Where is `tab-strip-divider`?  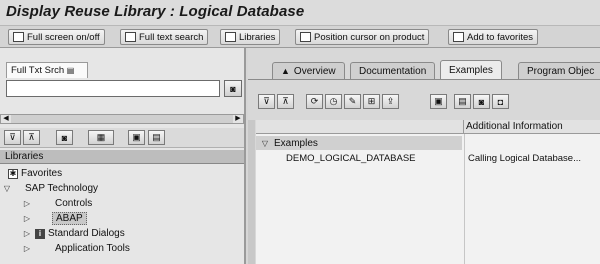
tab-strip-divider is located at coordinates (424, 79).